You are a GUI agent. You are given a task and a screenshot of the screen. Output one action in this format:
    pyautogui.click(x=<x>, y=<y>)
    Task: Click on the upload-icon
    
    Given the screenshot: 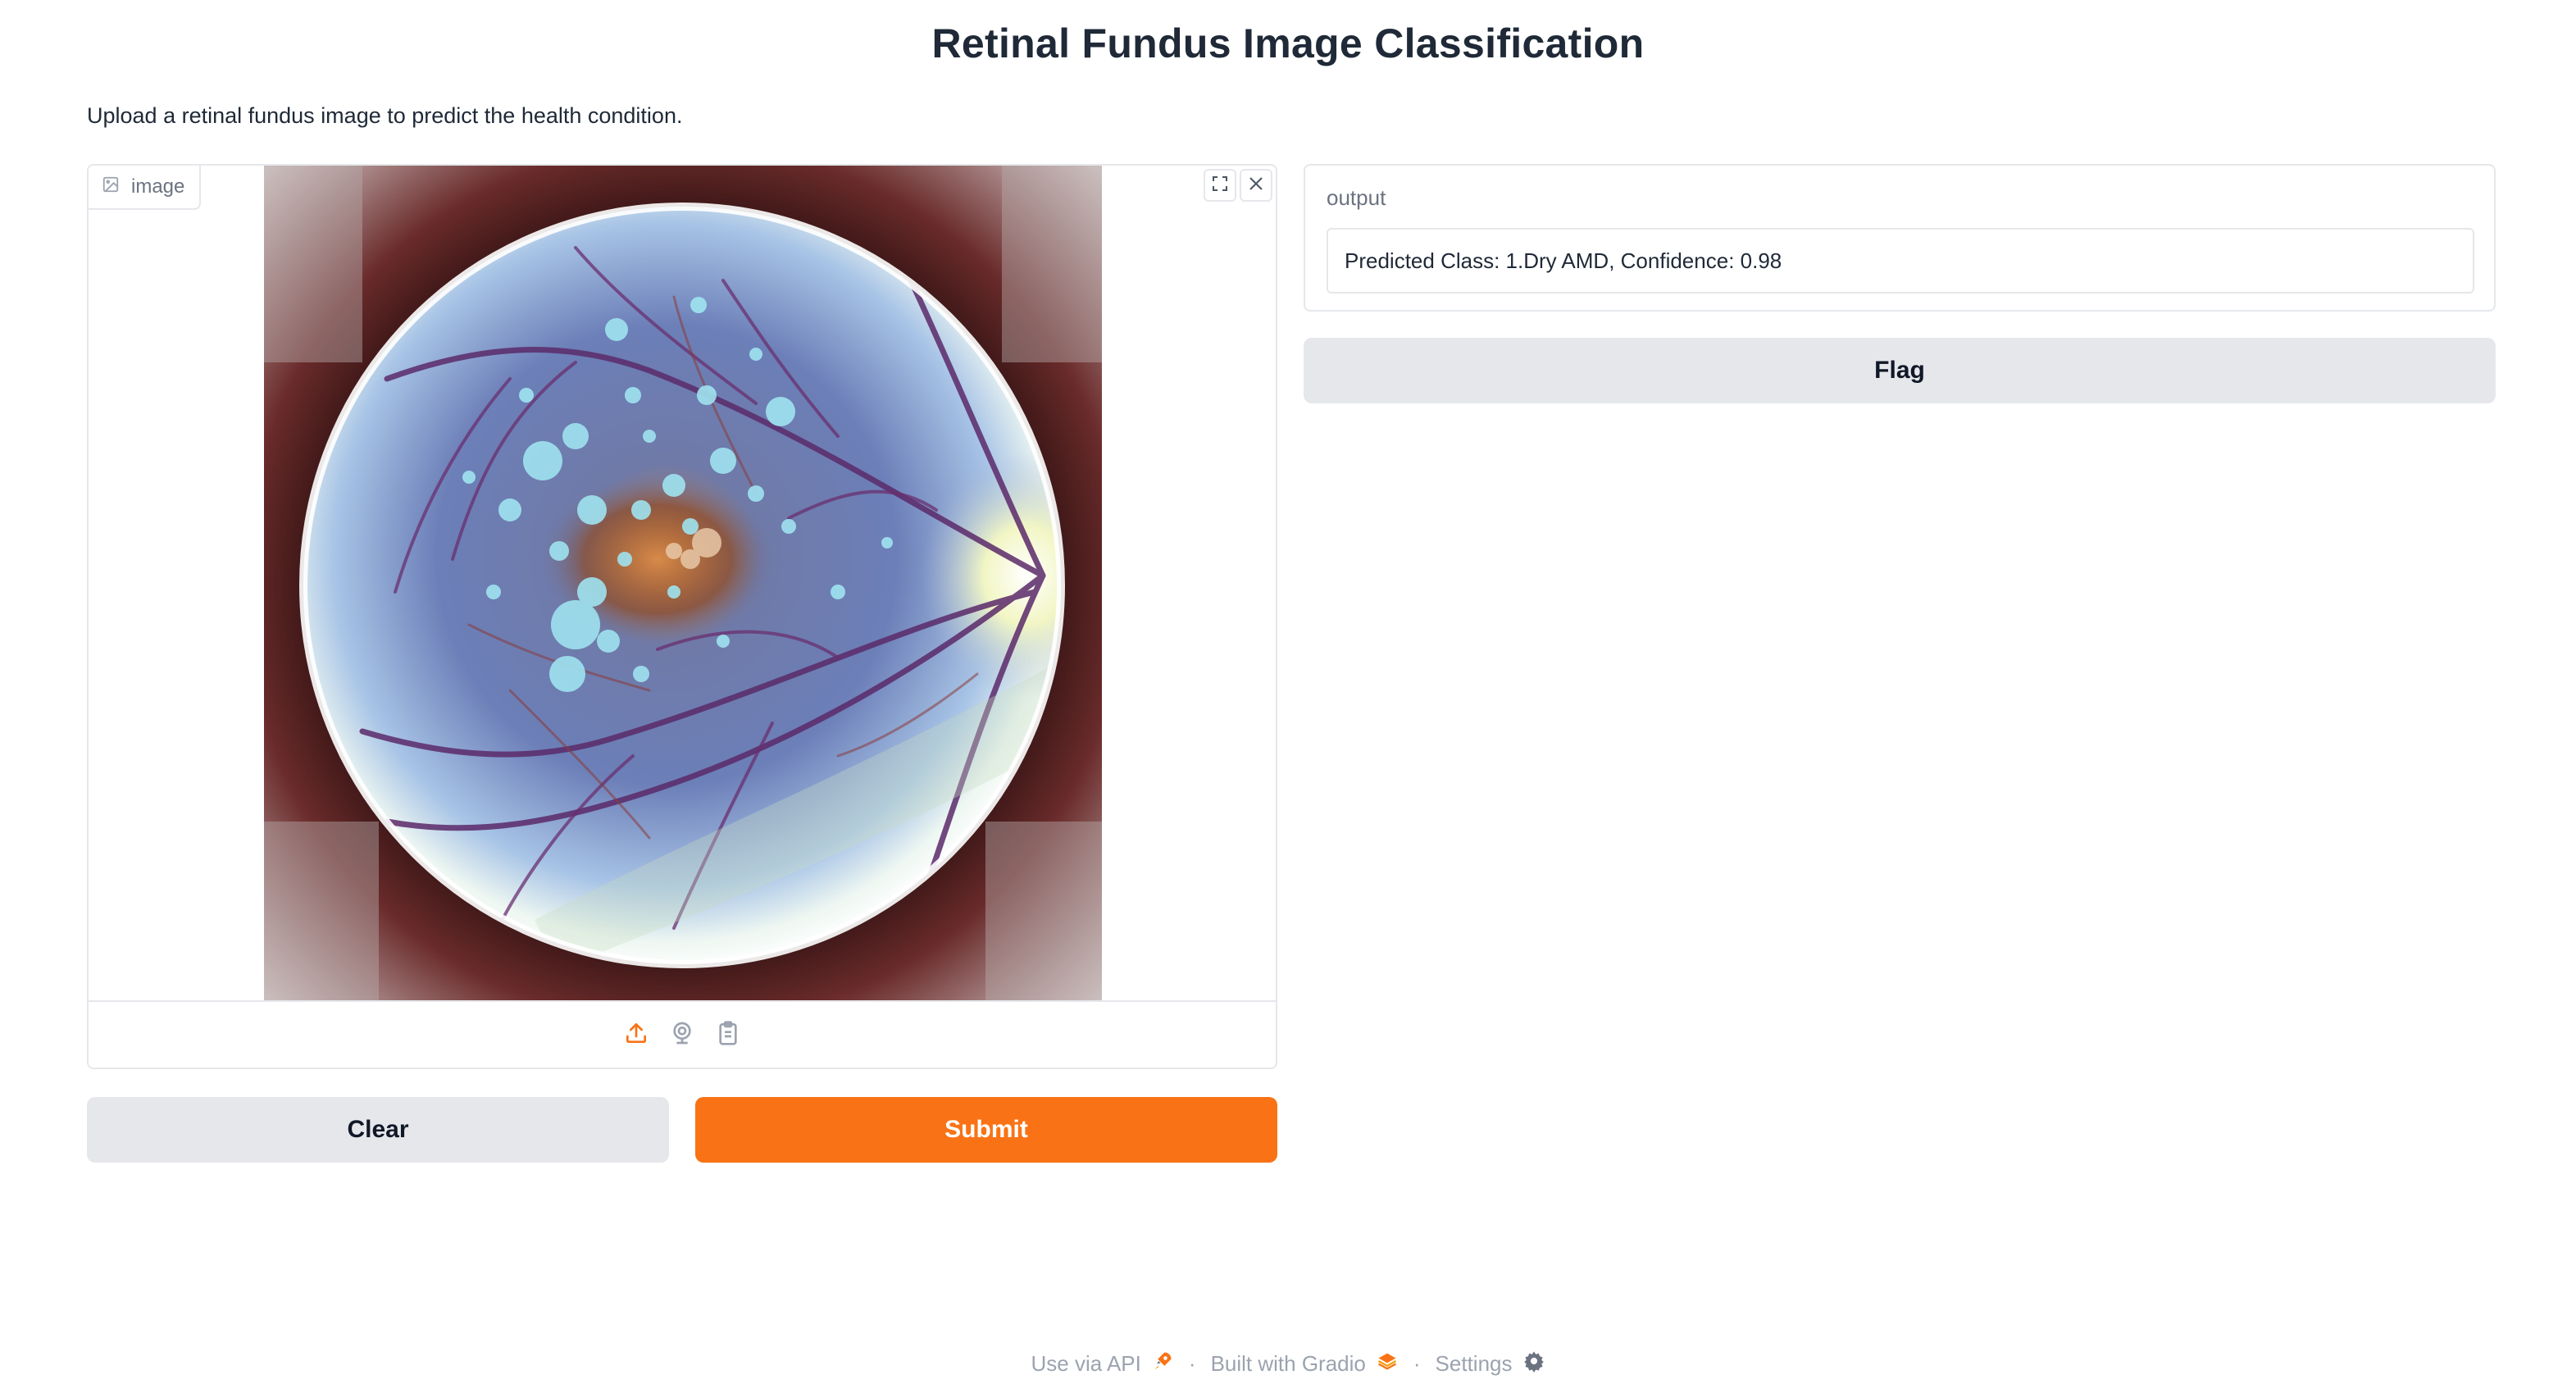 What is the action you would take?
    pyautogui.click(x=636, y=1035)
    